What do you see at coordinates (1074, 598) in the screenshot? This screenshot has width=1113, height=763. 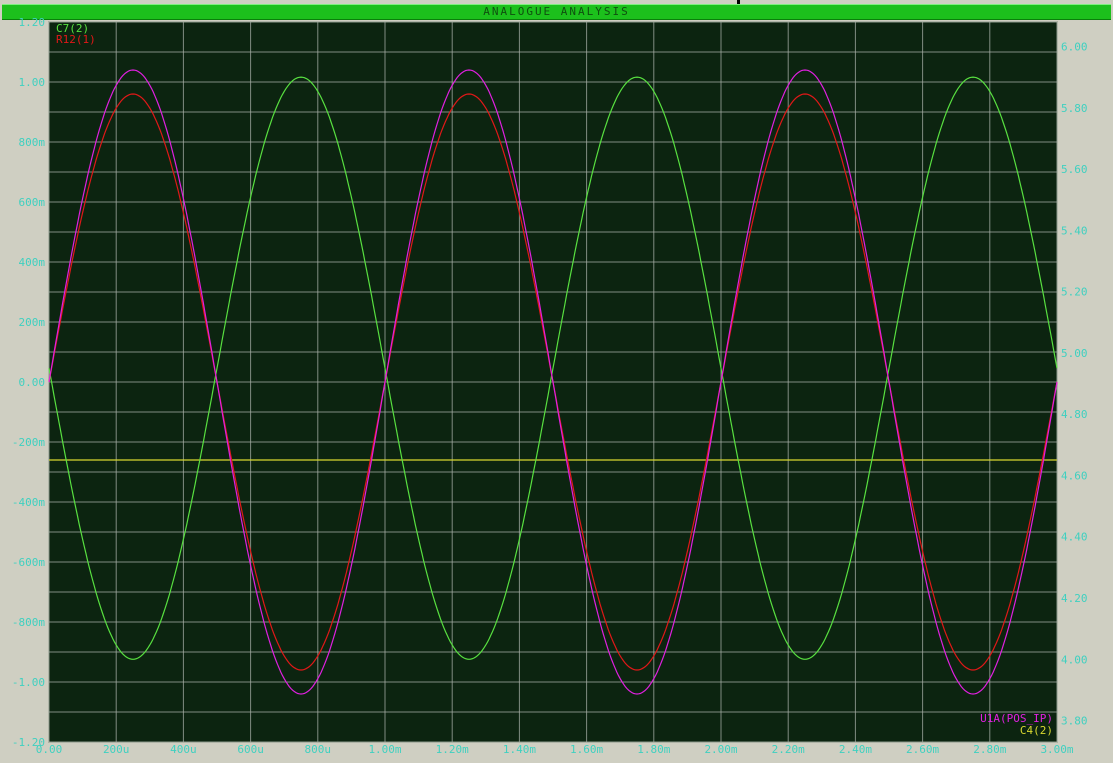 I see `y-right-tick-label: 4.20` at bounding box center [1074, 598].